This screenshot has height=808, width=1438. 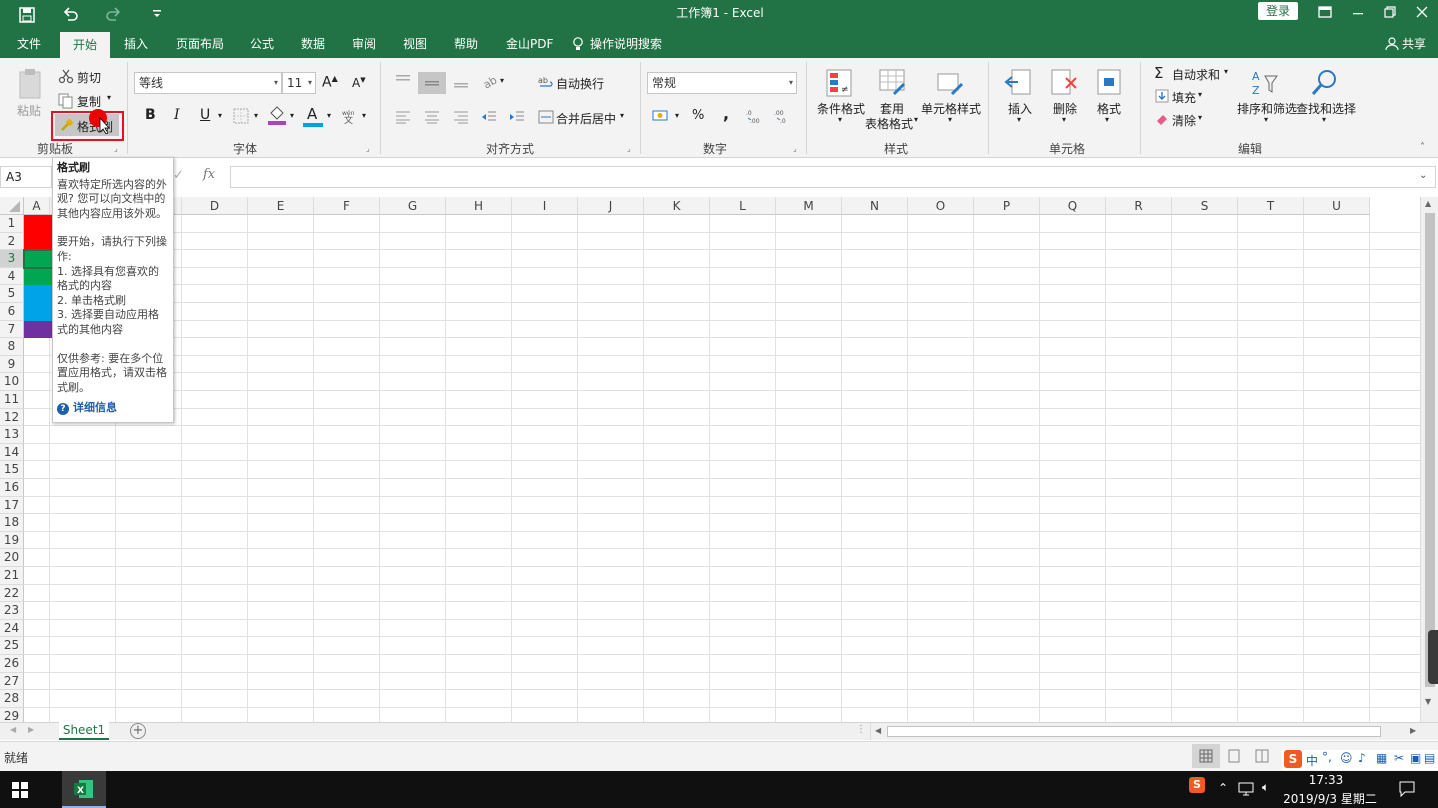 What do you see at coordinates (1362, 758) in the screenshot?
I see `ime-voice-icon: ♪` at bounding box center [1362, 758].